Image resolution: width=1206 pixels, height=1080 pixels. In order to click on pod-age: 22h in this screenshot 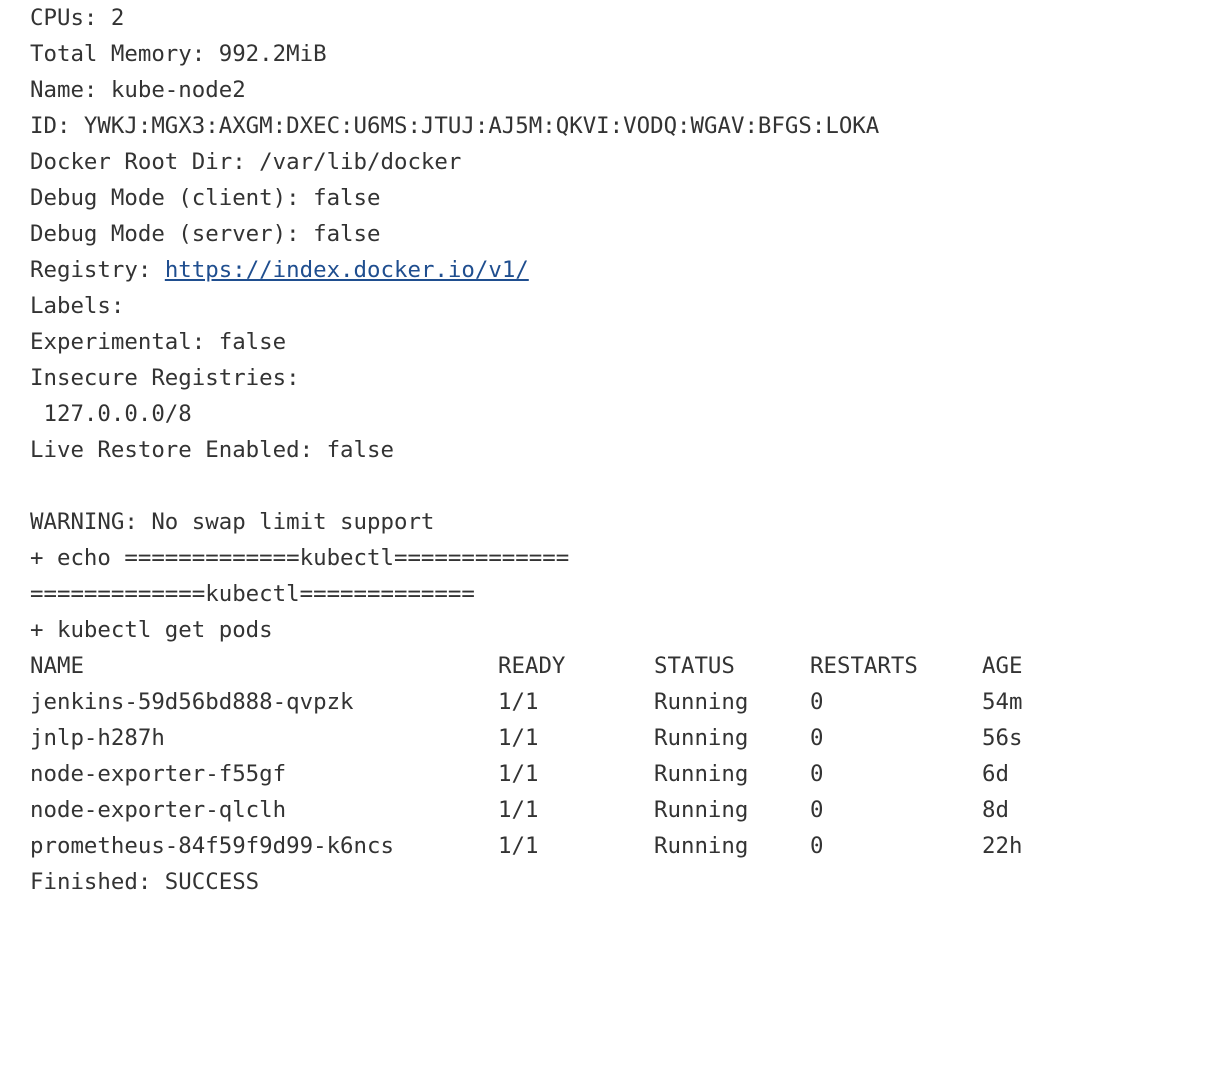, I will do `click(1002, 846)`.